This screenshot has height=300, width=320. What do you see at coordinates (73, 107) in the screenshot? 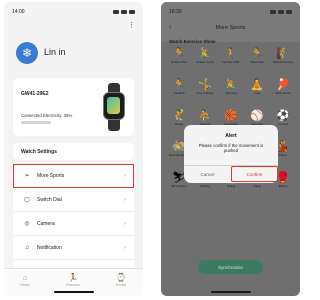
I see `device-card: GW41-29E2 Connected Electricity: 35%` at bounding box center [73, 107].